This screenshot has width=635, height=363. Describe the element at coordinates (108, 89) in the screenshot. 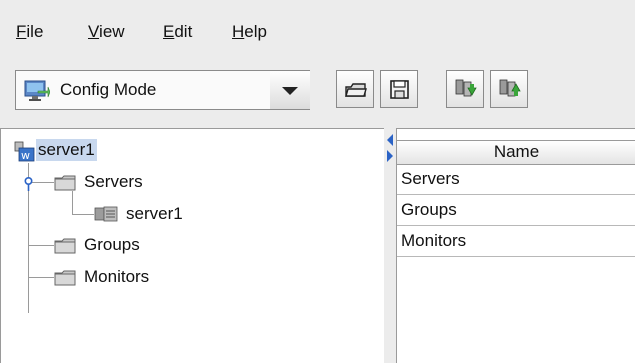

I see `mode-selected-label: Config Mode` at that location.